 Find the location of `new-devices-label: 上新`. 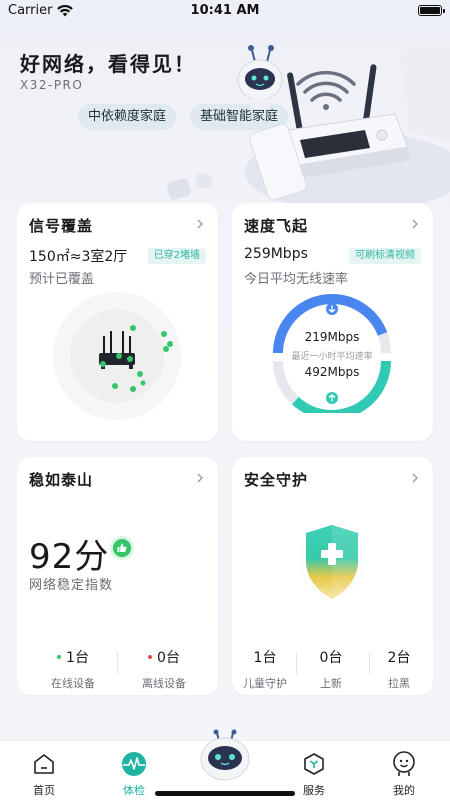

new-devices-label: 上新 is located at coordinates (331, 683).